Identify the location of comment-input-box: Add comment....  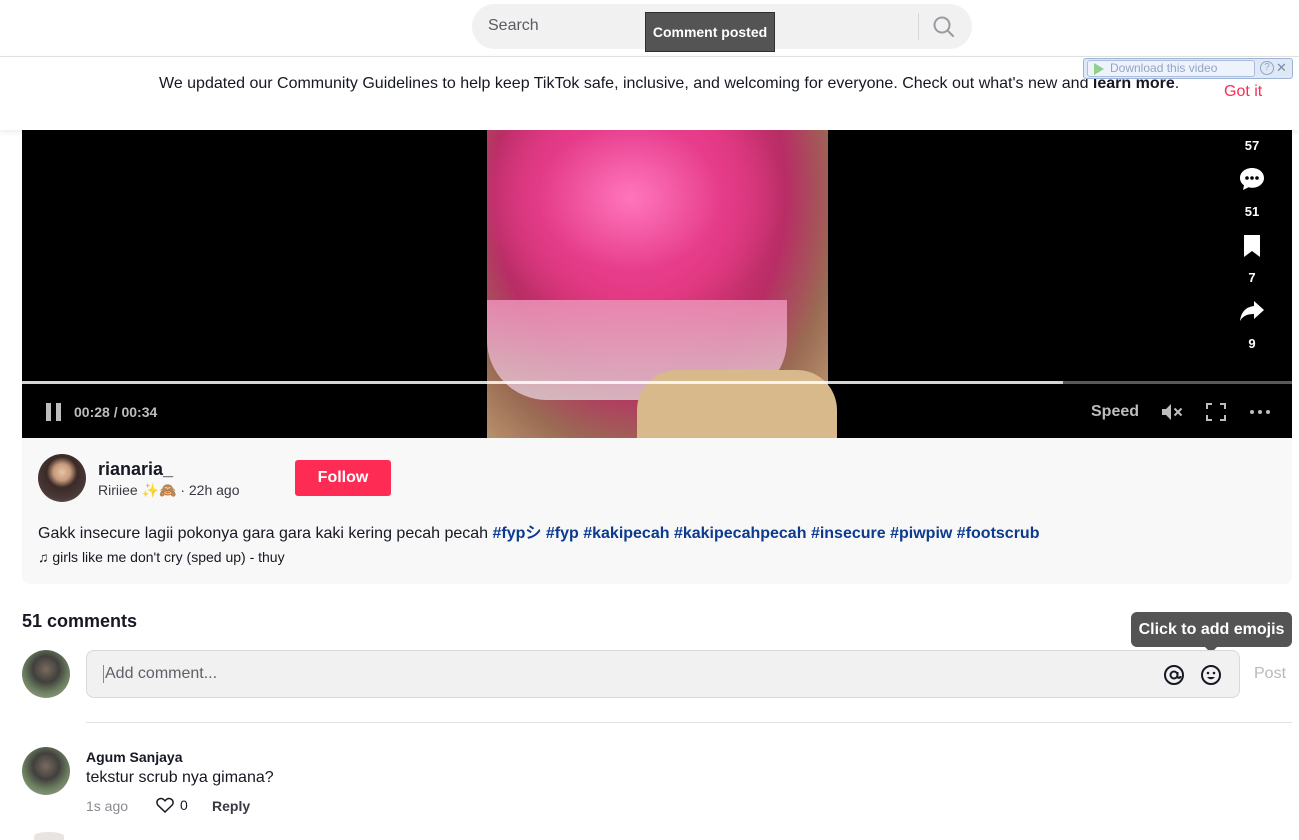
(663, 674).